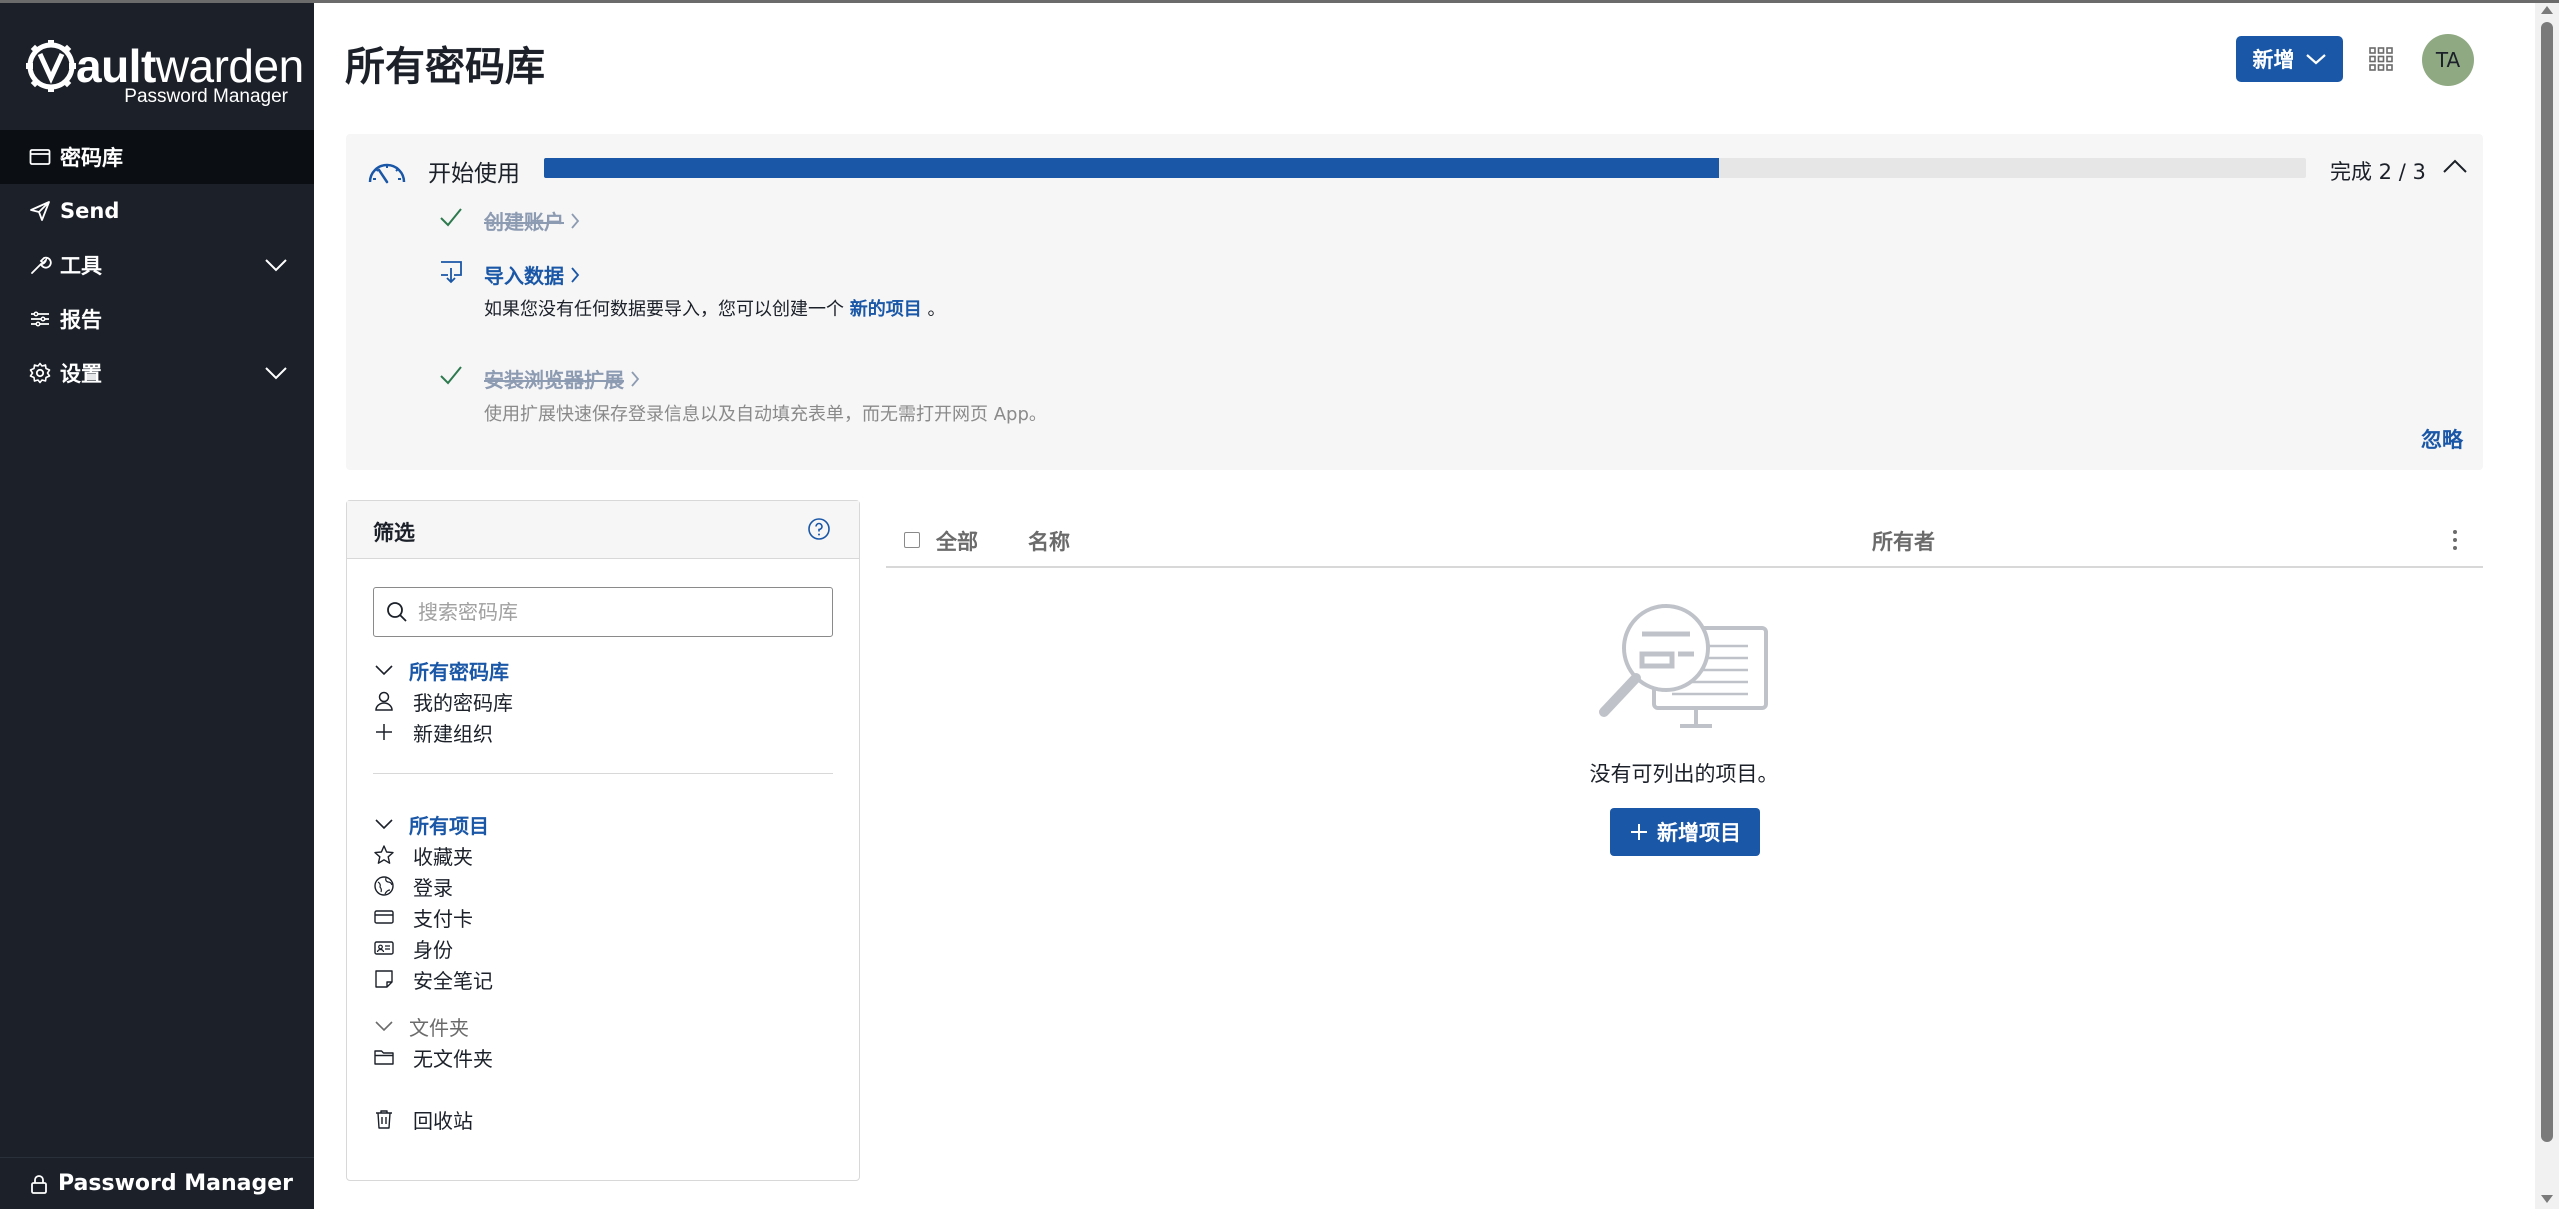  I want to click on step-label: 安装浏览器扩展, so click(554, 380).